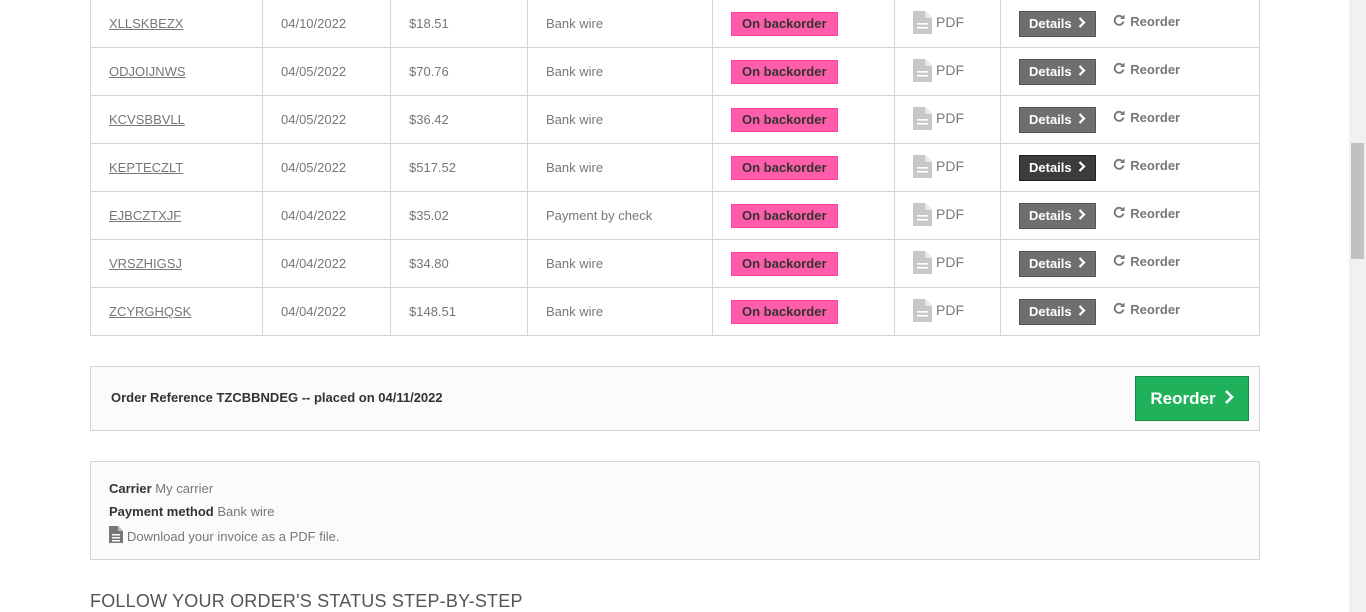  I want to click on order-reference-cell: EJBCZTXJF, so click(176, 215).